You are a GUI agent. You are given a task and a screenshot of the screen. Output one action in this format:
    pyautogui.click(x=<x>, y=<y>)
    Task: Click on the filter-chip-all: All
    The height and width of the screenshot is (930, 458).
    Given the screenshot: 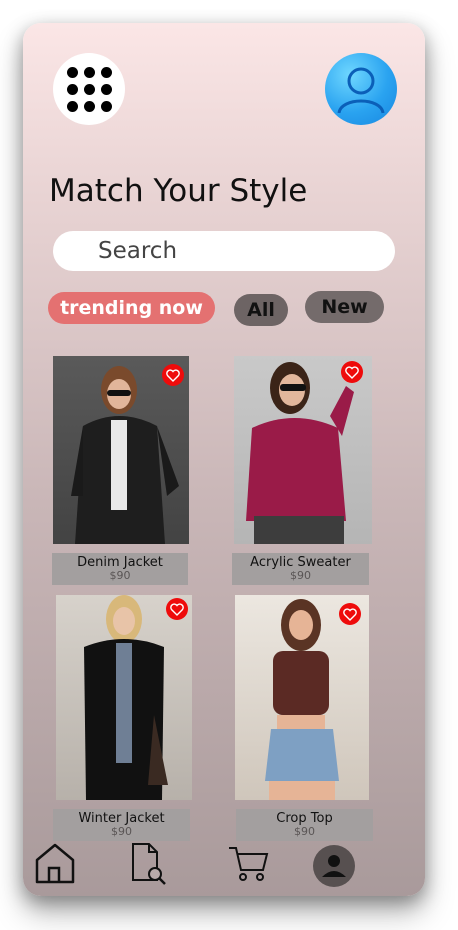 What is the action you would take?
    pyautogui.click(x=261, y=310)
    